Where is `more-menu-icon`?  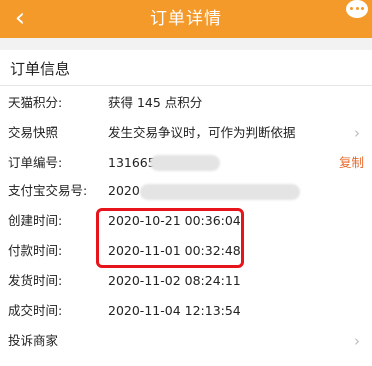 more-menu-icon is located at coordinates (357, 9).